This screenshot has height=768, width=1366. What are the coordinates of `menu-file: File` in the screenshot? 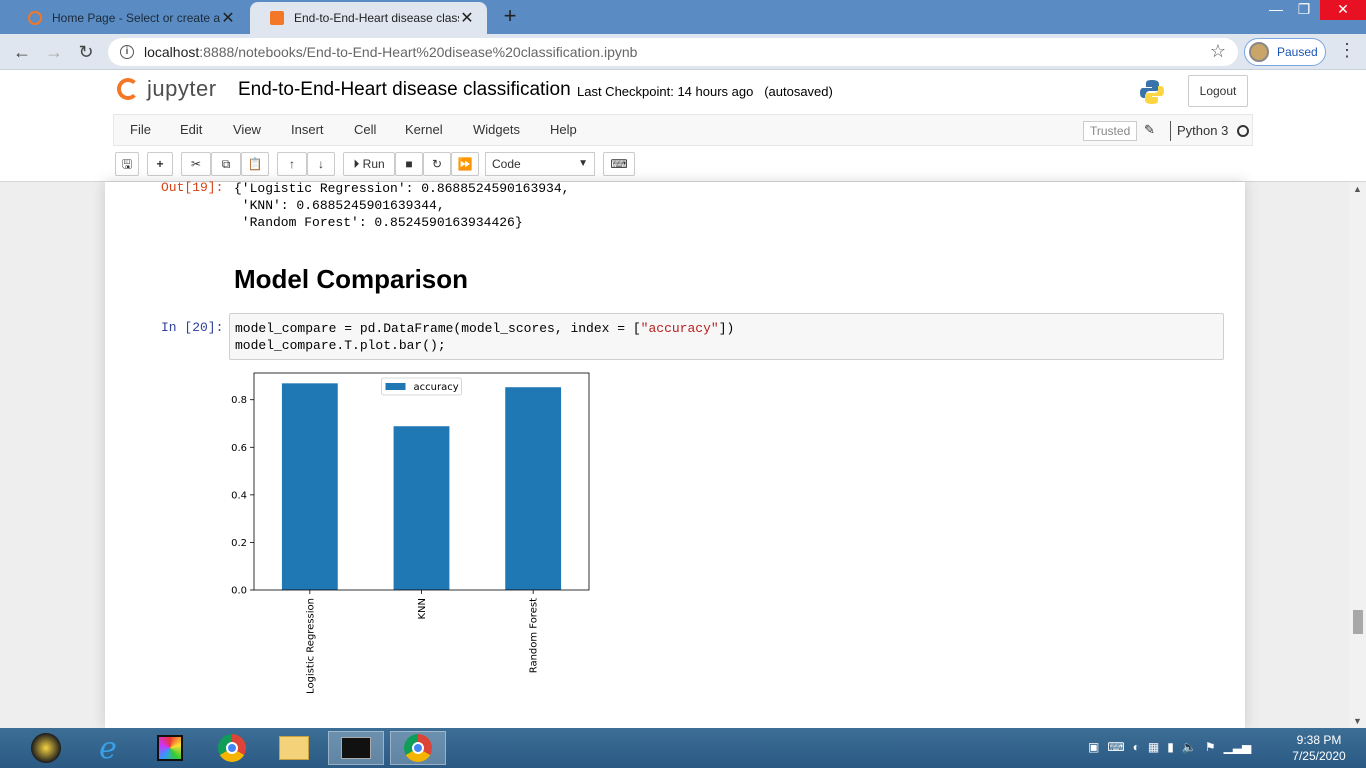 It's located at (140, 130).